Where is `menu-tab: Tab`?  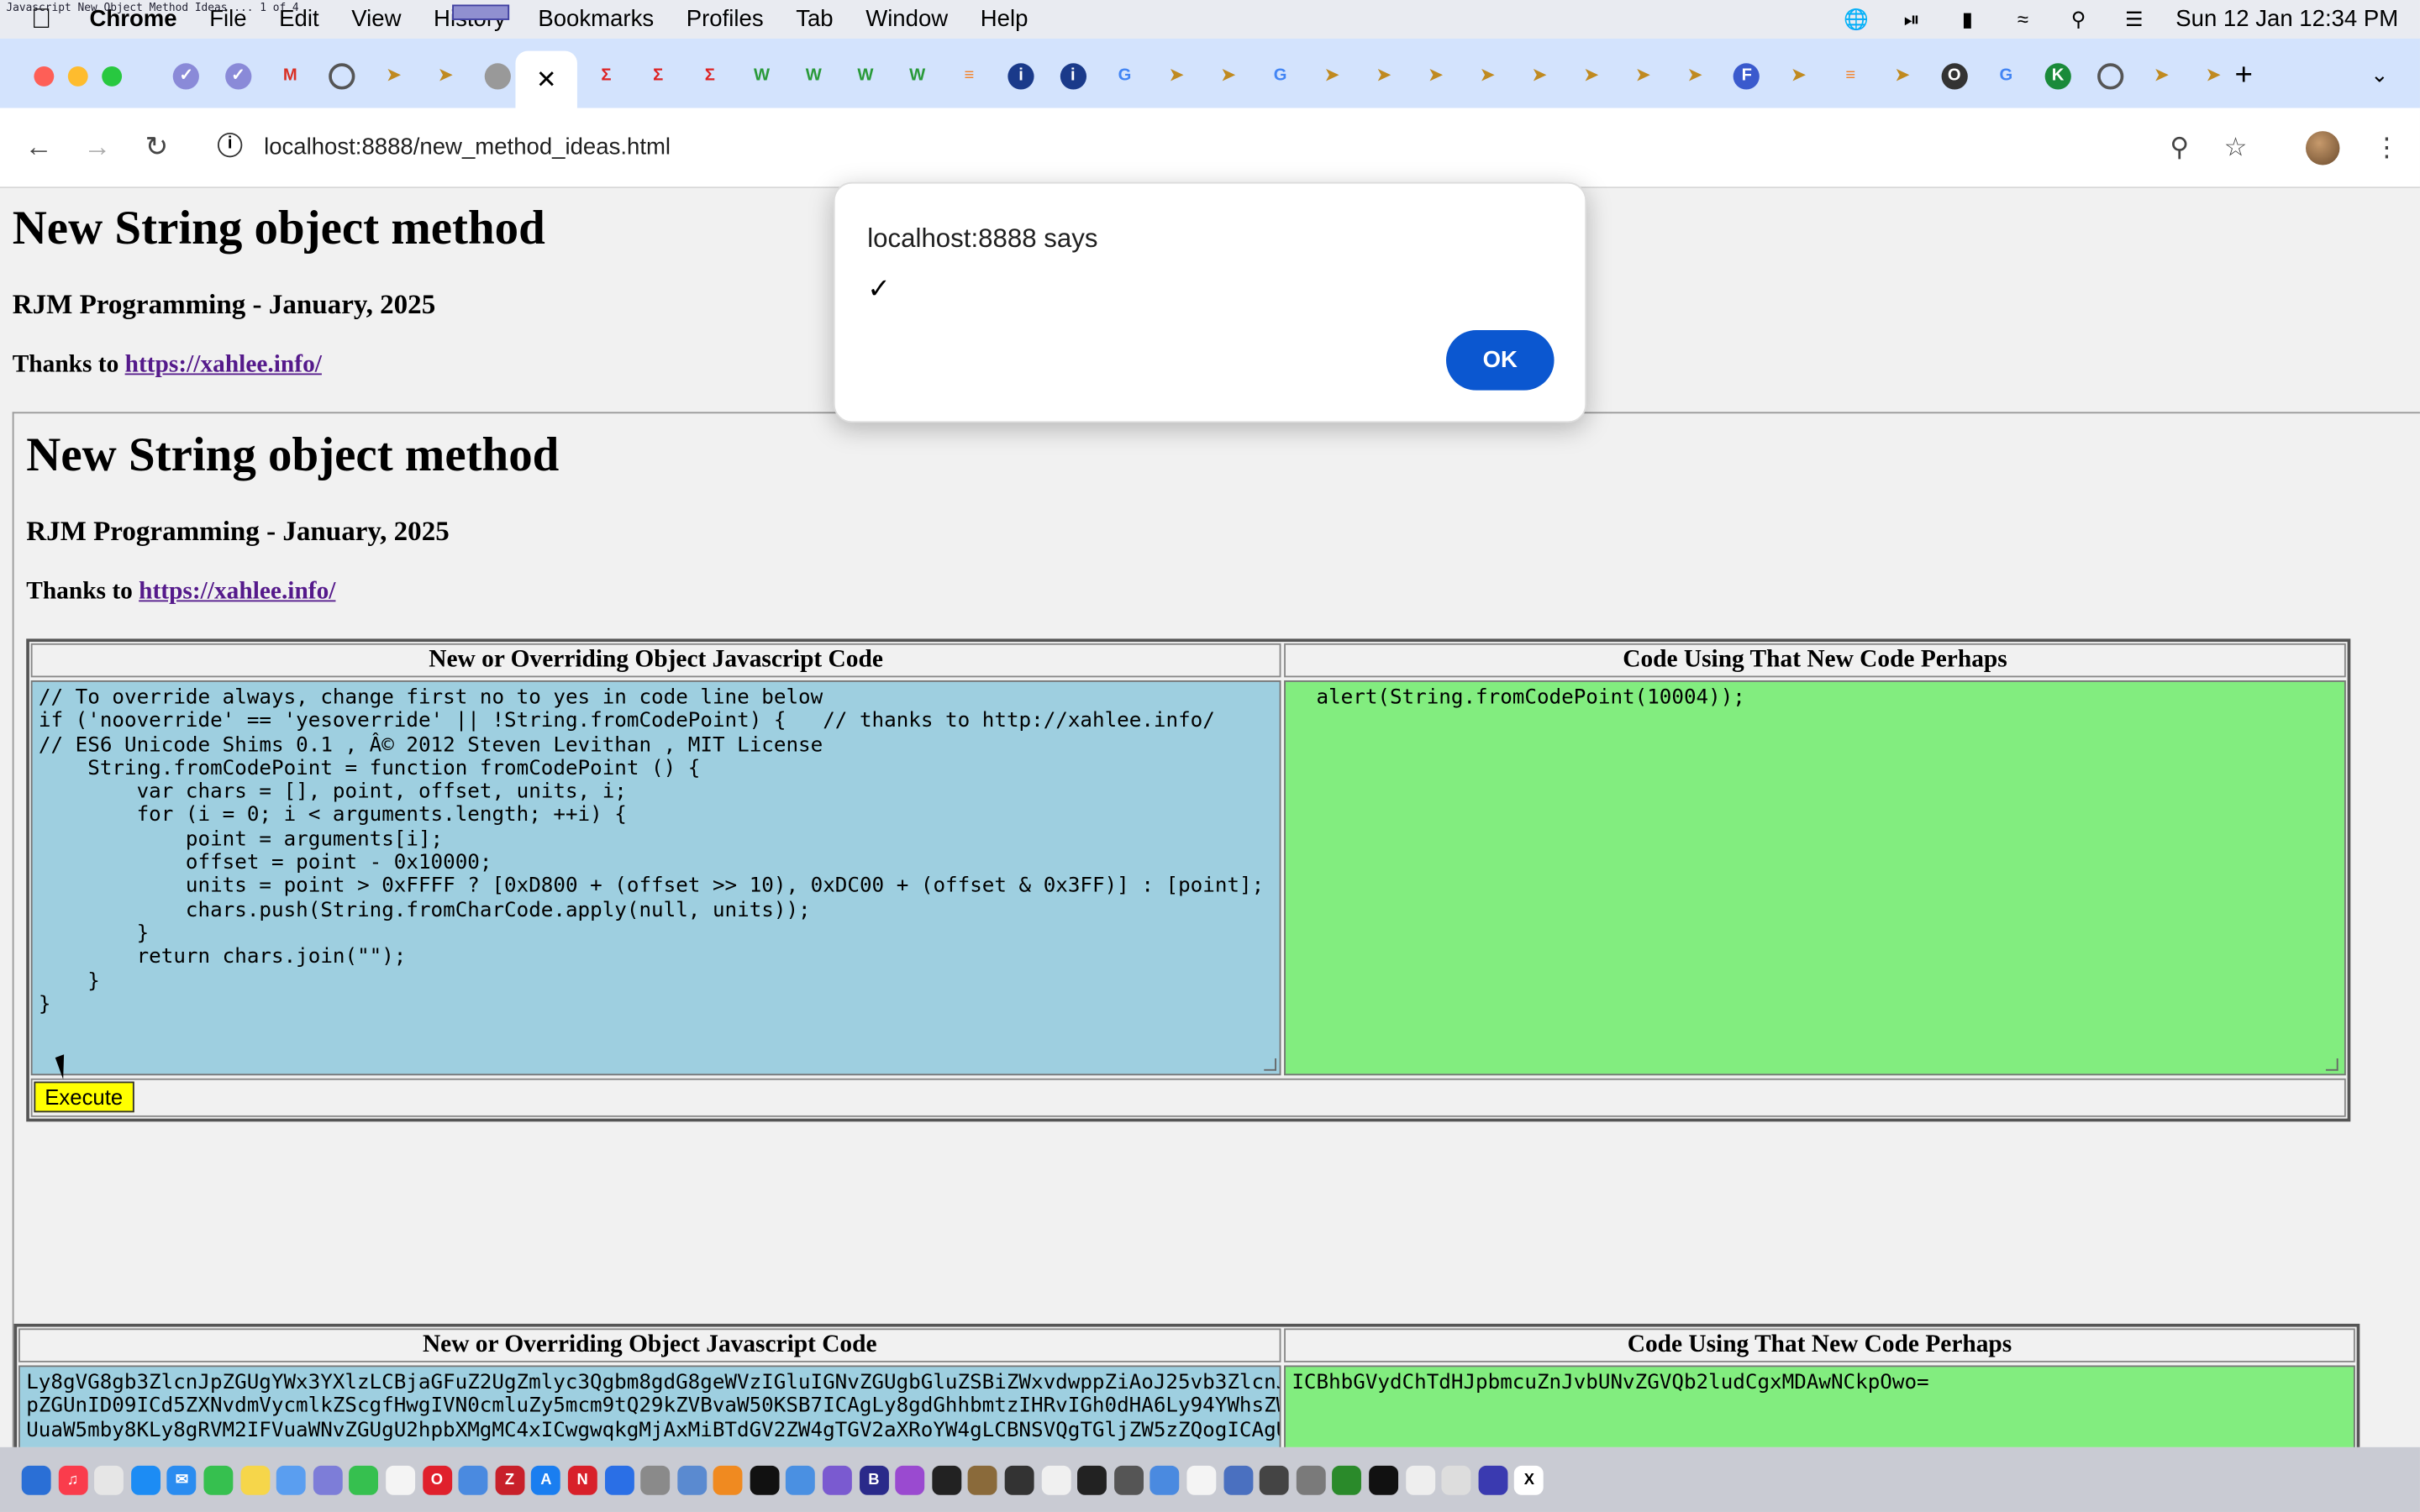
menu-tab: Tab is located at coordinates (814, 19).